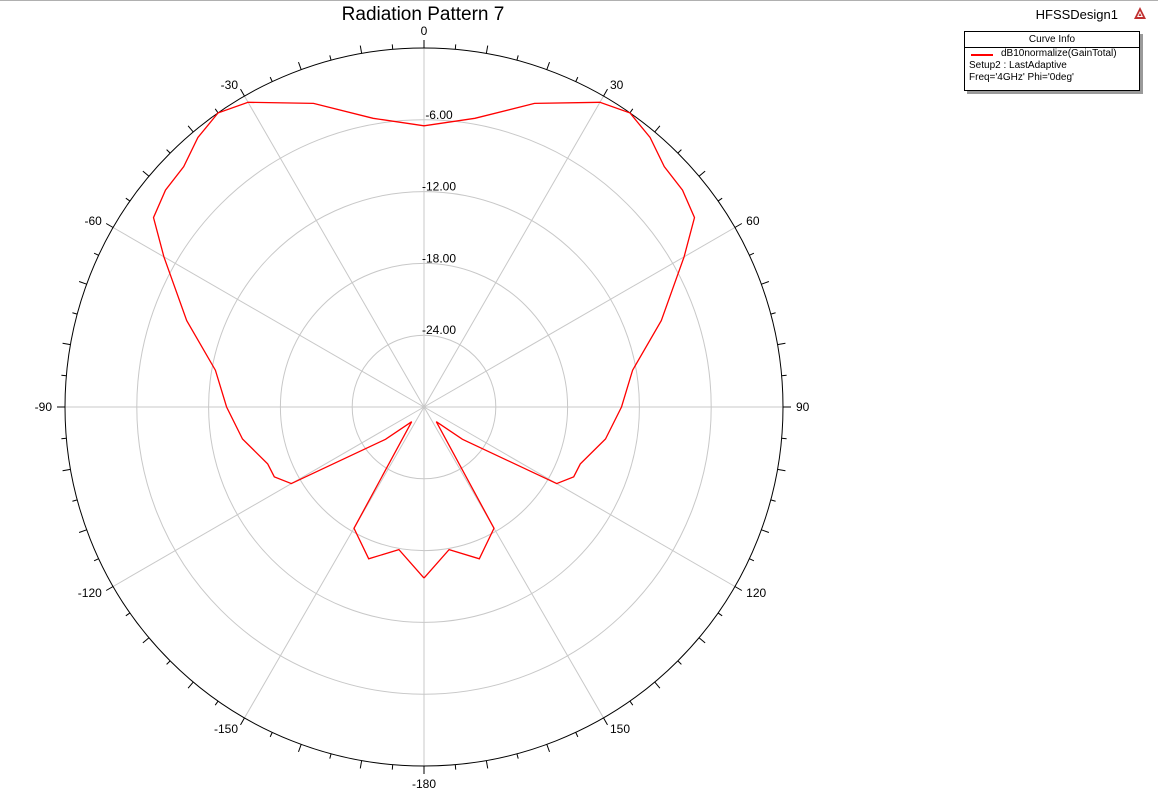 This screenshot has height=791, width=1158. What do you see at coordinates (439, 258) in the screenshot?
I see `radial-tick-label: -18.00` at bounding box center [439, 258].